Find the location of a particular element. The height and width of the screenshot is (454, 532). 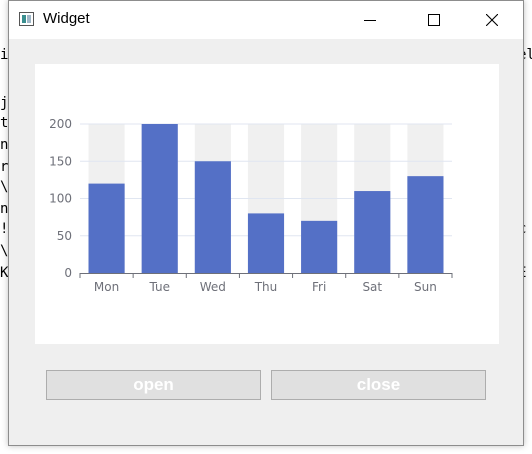

close-icon is located at coordinates (492, 20).